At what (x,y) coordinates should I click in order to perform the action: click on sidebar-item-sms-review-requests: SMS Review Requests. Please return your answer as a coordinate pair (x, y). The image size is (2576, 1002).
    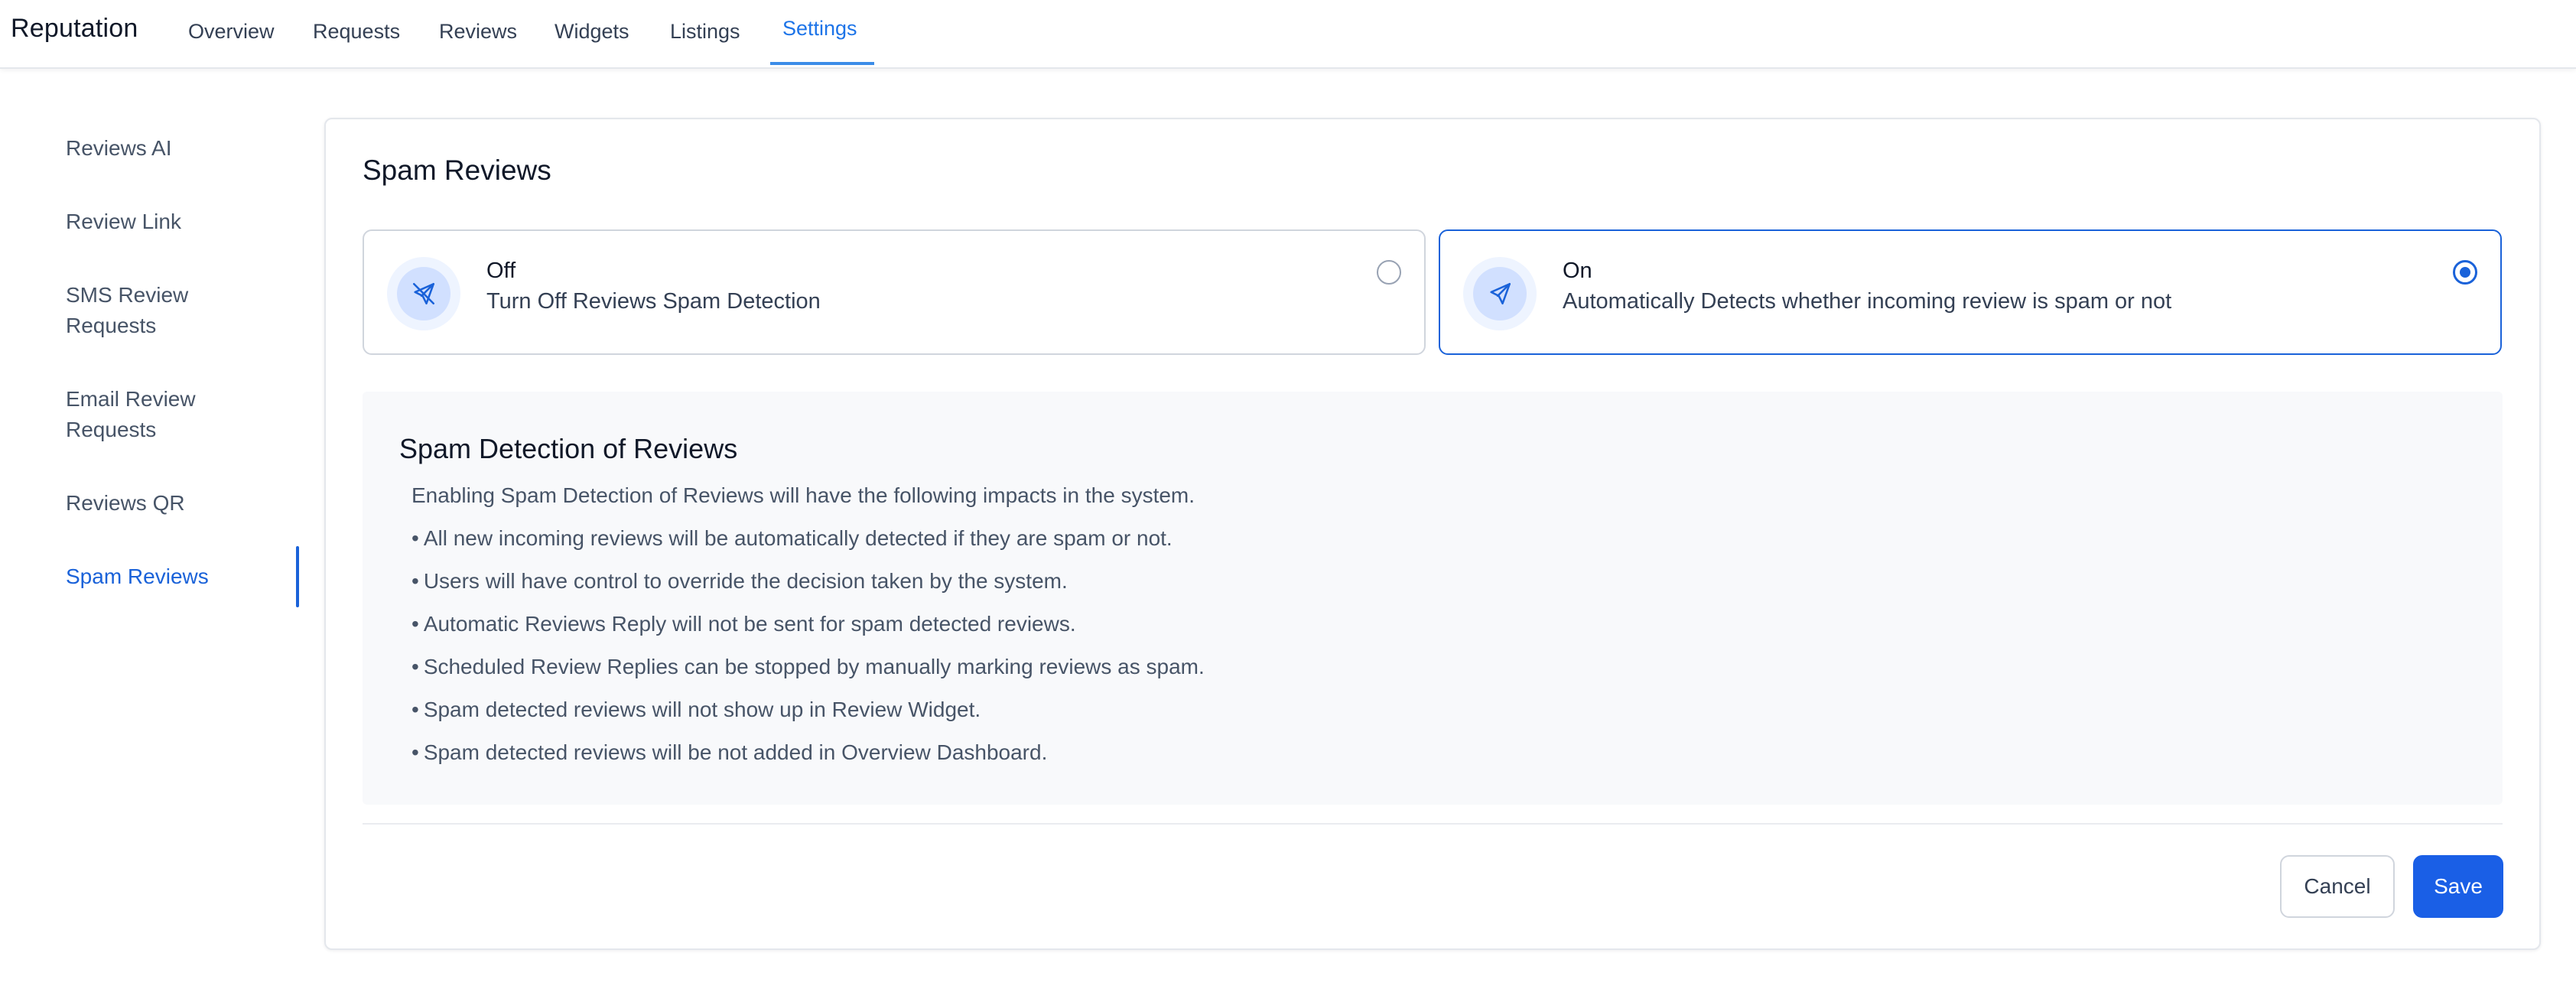
    Looking at the image, I should click on (127, 310).